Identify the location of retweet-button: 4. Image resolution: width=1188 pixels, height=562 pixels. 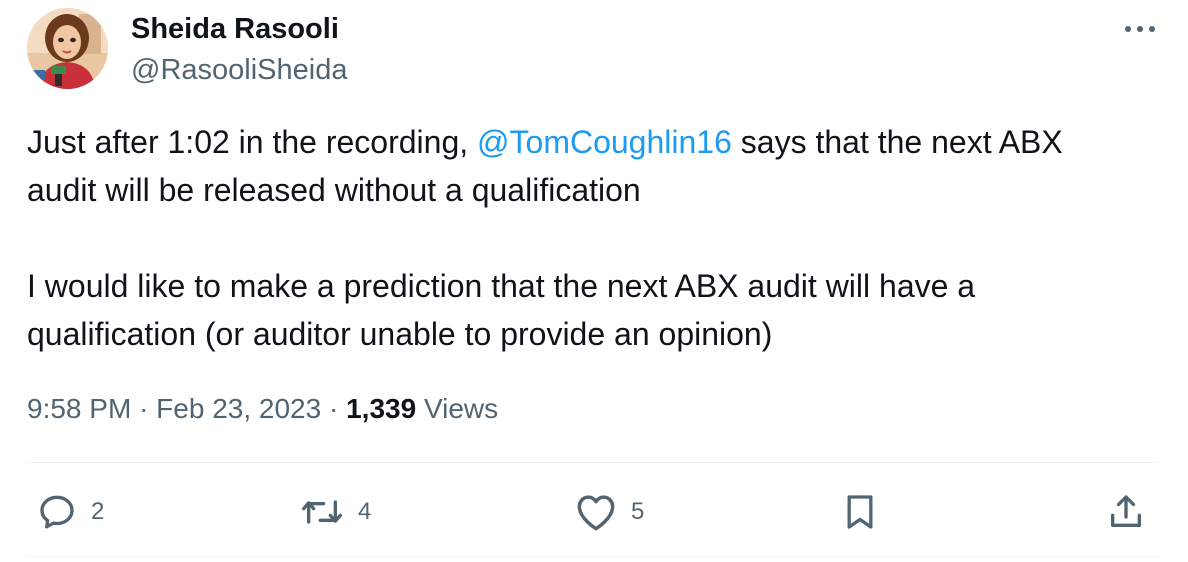
(335, 512).